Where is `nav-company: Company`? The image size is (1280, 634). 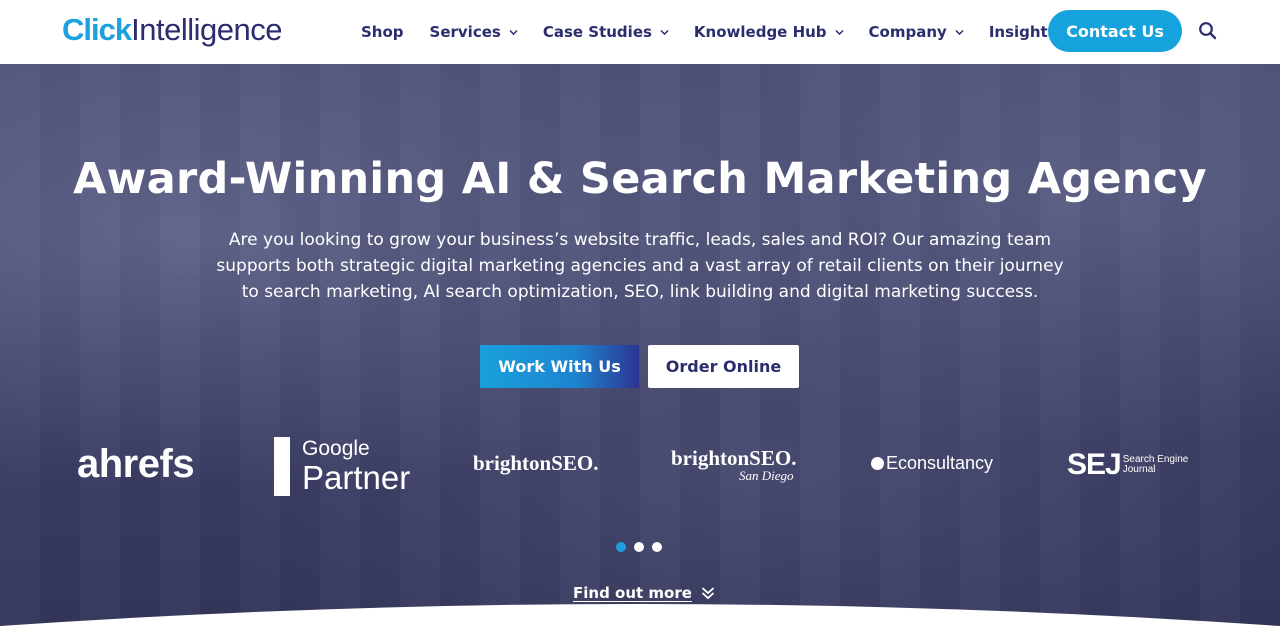 nav-company: Company is located at coordinates (916, 32).